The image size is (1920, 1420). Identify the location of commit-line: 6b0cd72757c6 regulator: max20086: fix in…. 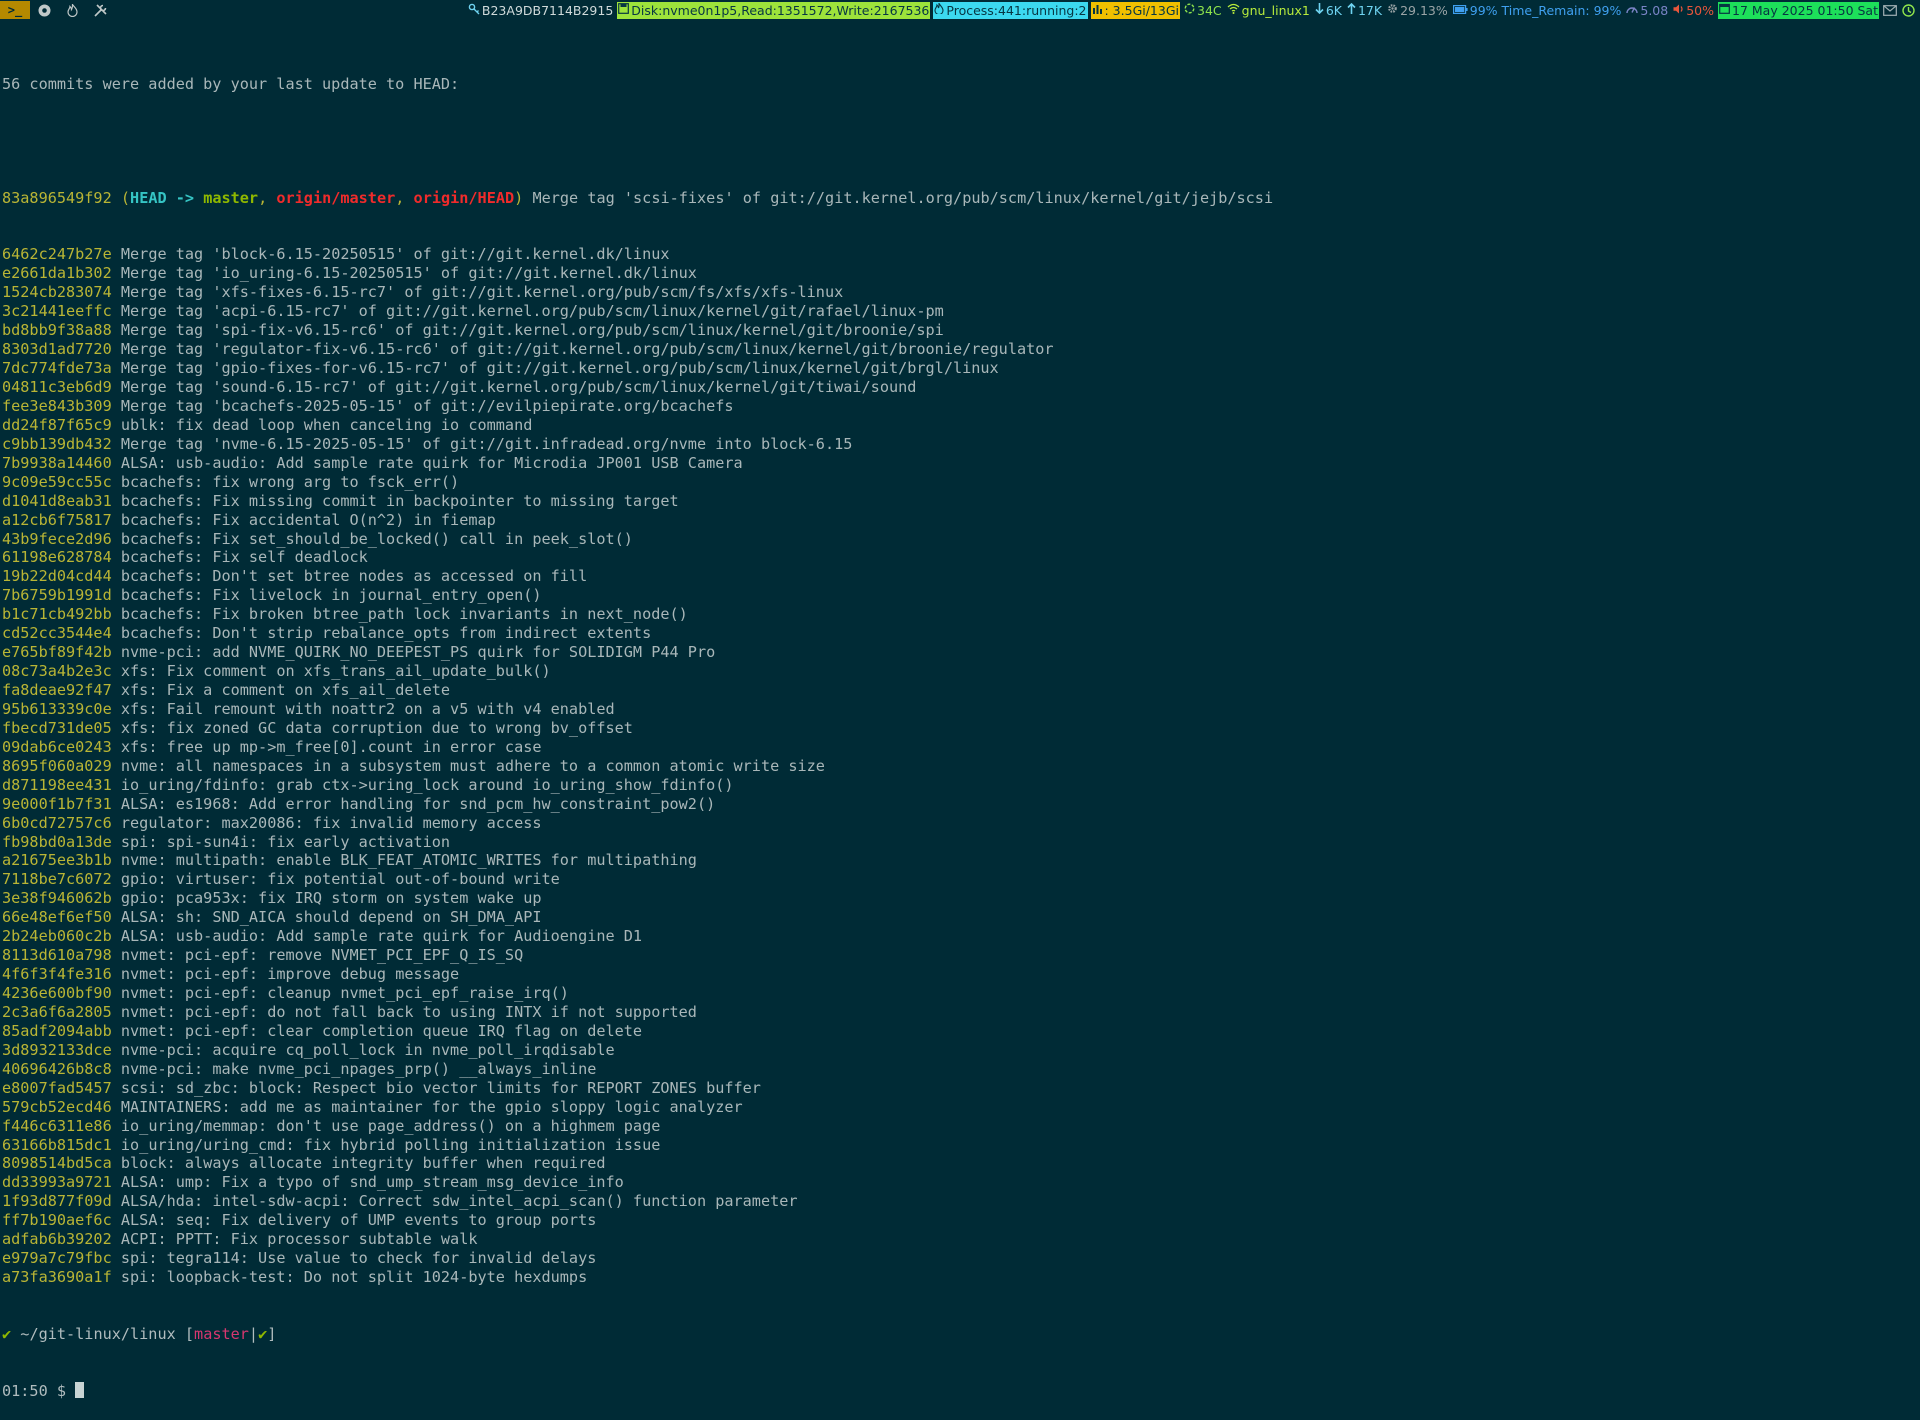
(957, 823).